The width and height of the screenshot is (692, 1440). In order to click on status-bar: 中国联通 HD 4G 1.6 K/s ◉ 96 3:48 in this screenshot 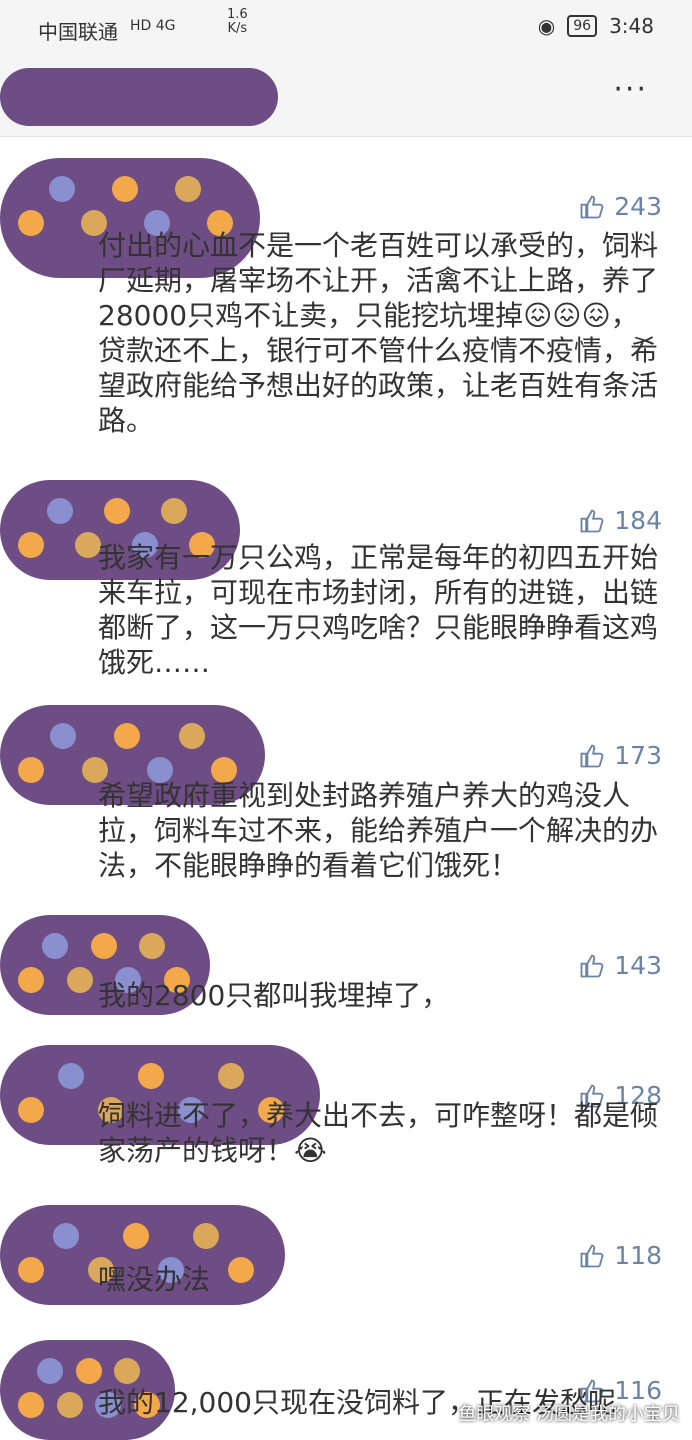, I will do `click(346, 28)`.